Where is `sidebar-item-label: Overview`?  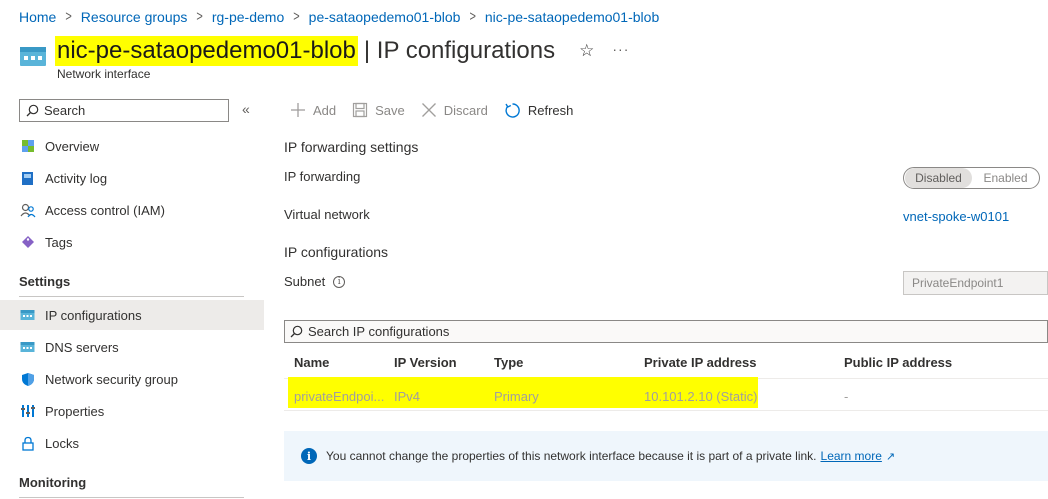
sidebar-item-label: Overview is located at coordinates (72, 146).